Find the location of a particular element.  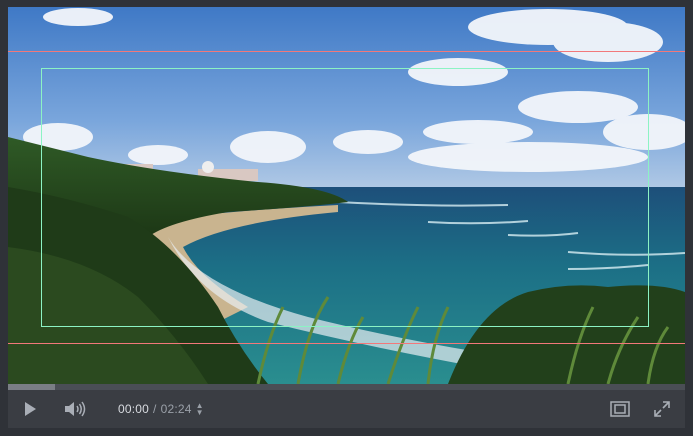

play-button is located at coordinates (30, 409).